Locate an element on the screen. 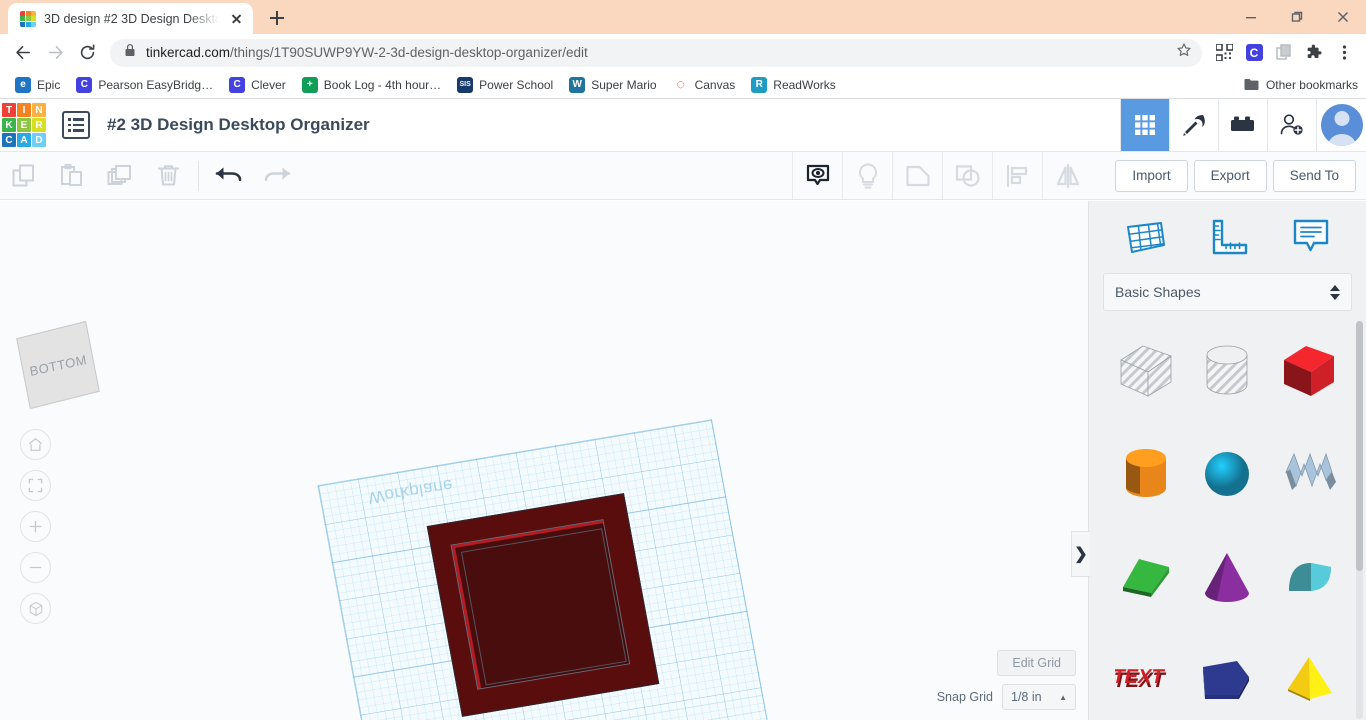 This screenshot has width=1366, height=720. bookmark-item: R ReadWorks is located at coordinates (793, 85).